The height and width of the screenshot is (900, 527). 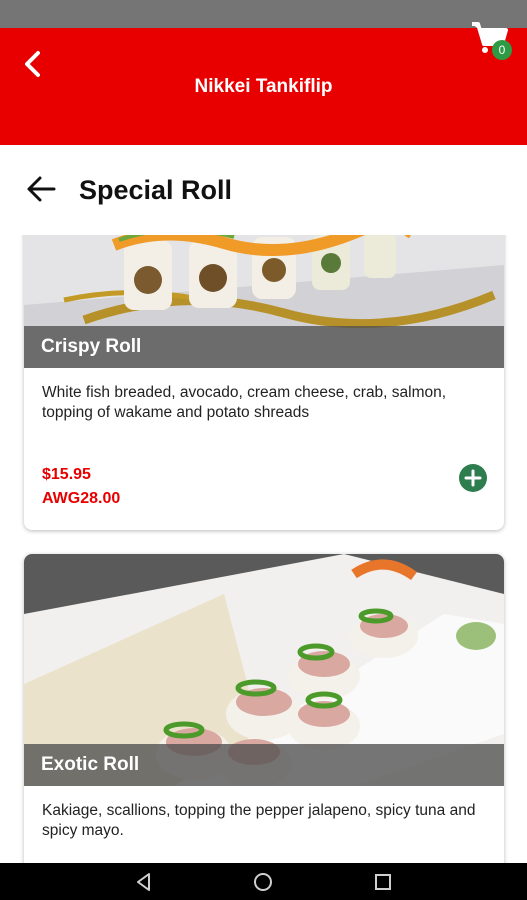 I want to click on status-bar, so click(x=263, y=14).